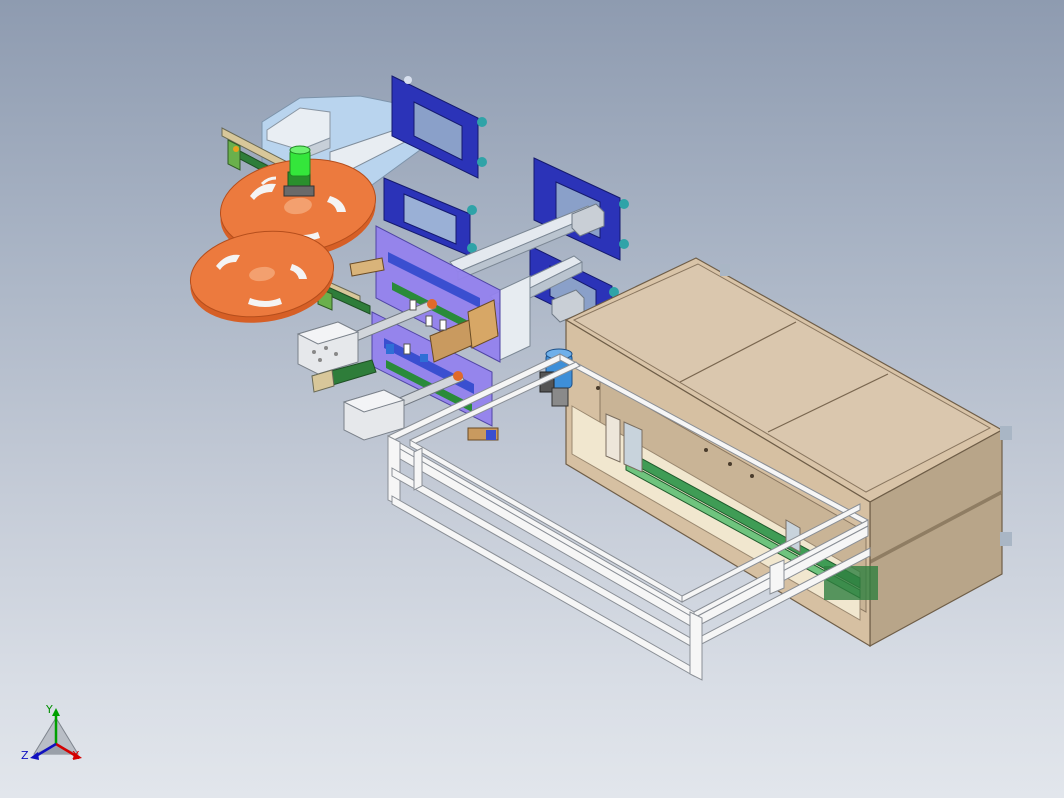 The image size is (1064, 798). Describe the element at coordinates (49, 709) in the screenshot. I see `triad-y-label: Y` at that location.